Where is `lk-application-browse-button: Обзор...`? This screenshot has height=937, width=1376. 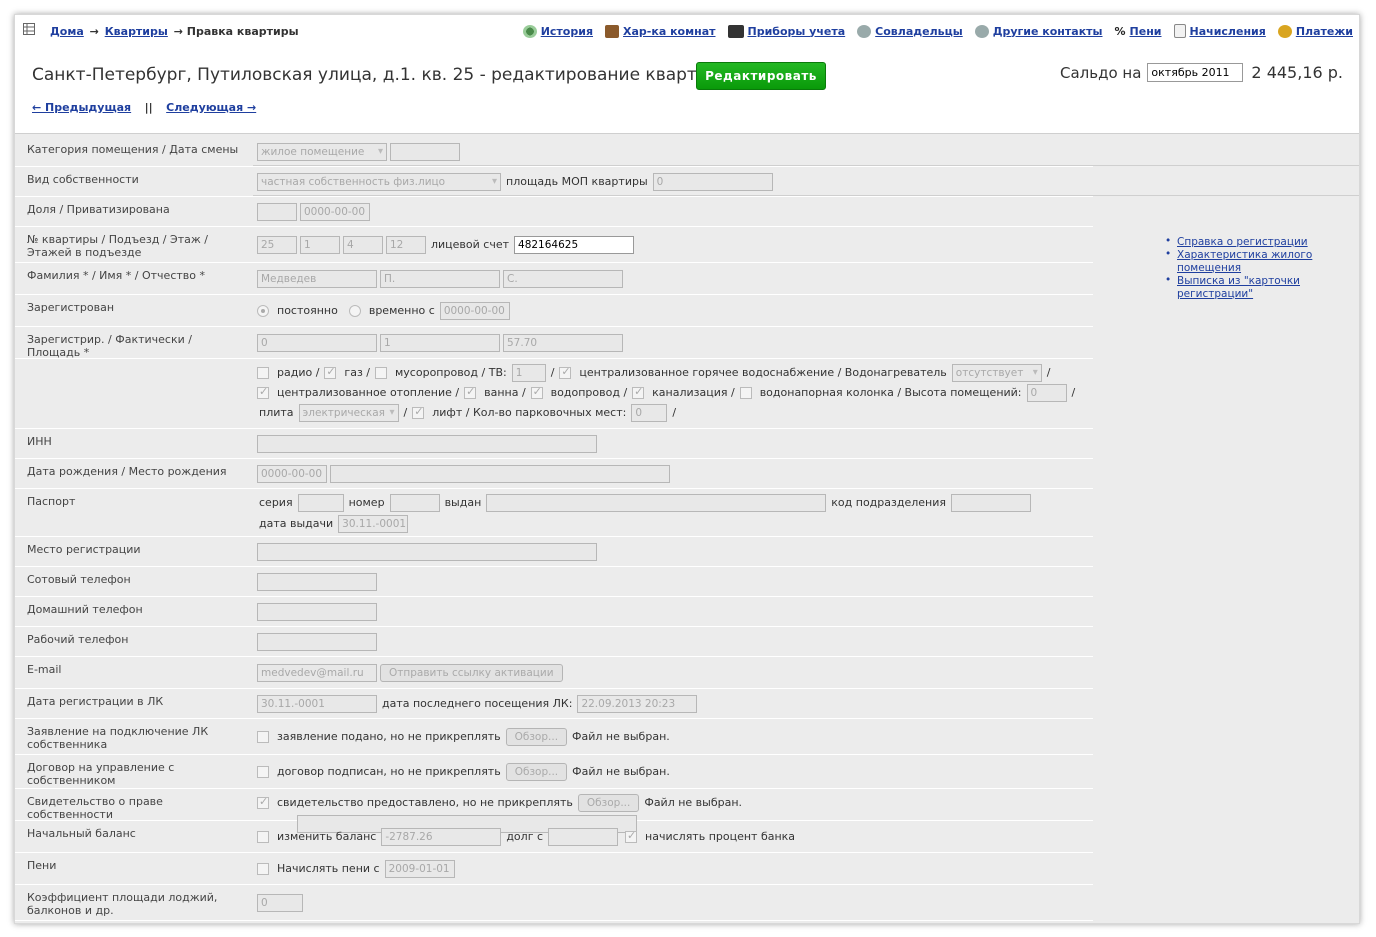 lk-application-browse-button: Обзор... is located at coordinates (536, 736).